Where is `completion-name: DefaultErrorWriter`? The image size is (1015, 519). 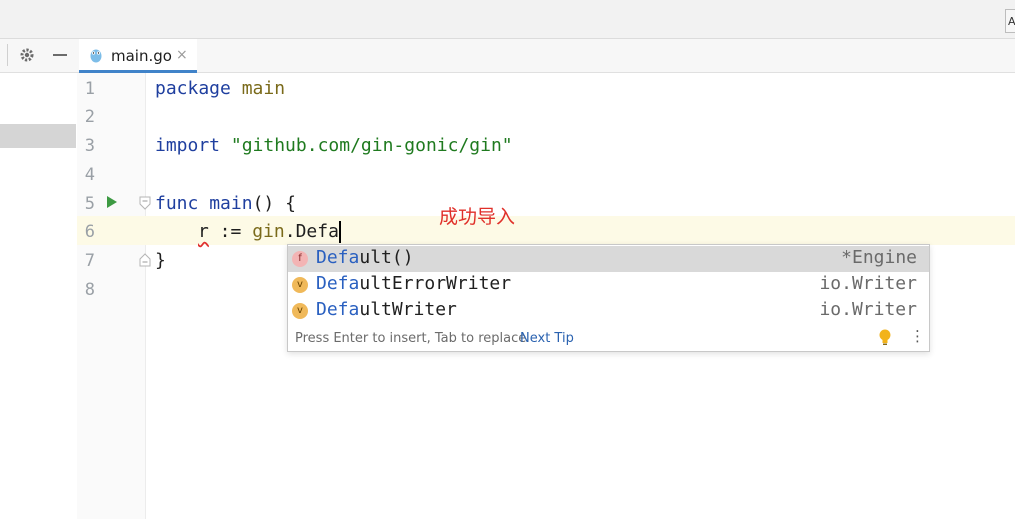 completion-name: DefaultErrorWriter is located at coordinates (413, 283).